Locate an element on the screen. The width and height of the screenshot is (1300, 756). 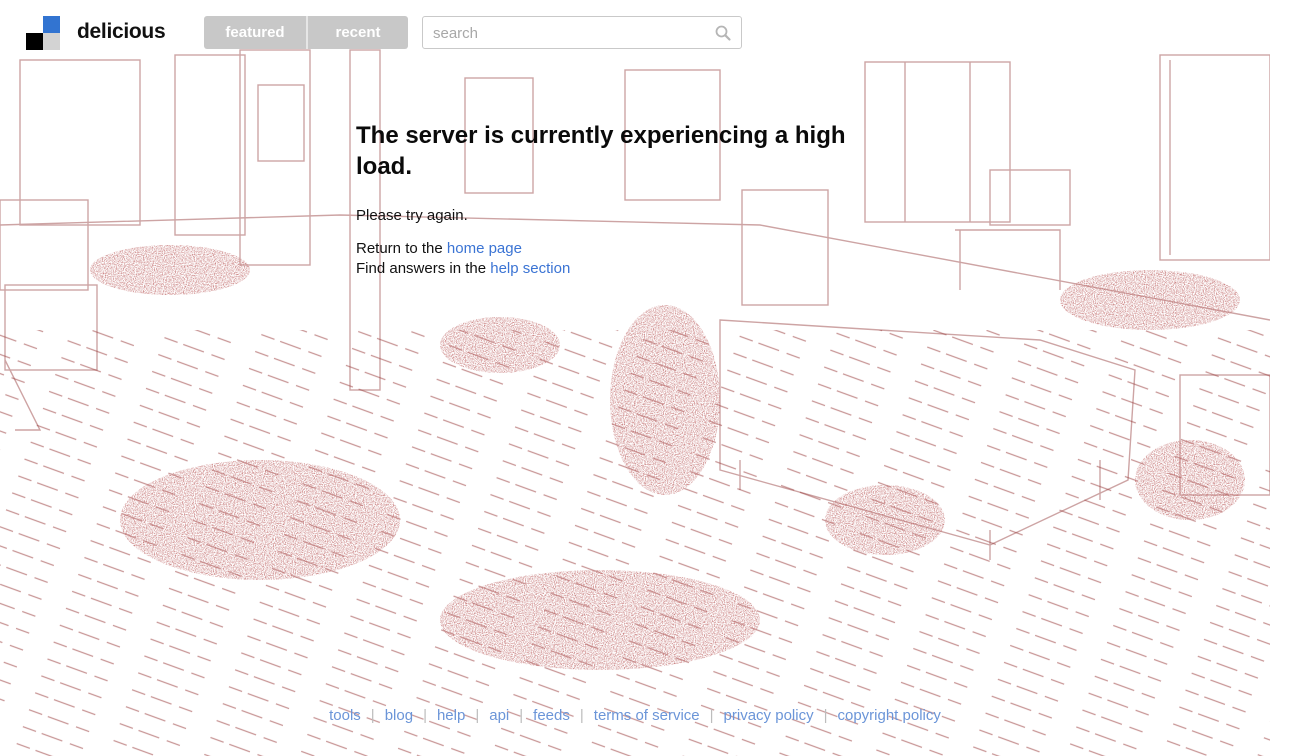
footer-link-privacy-policy: privacy policy is located at coordinates (769, 715).